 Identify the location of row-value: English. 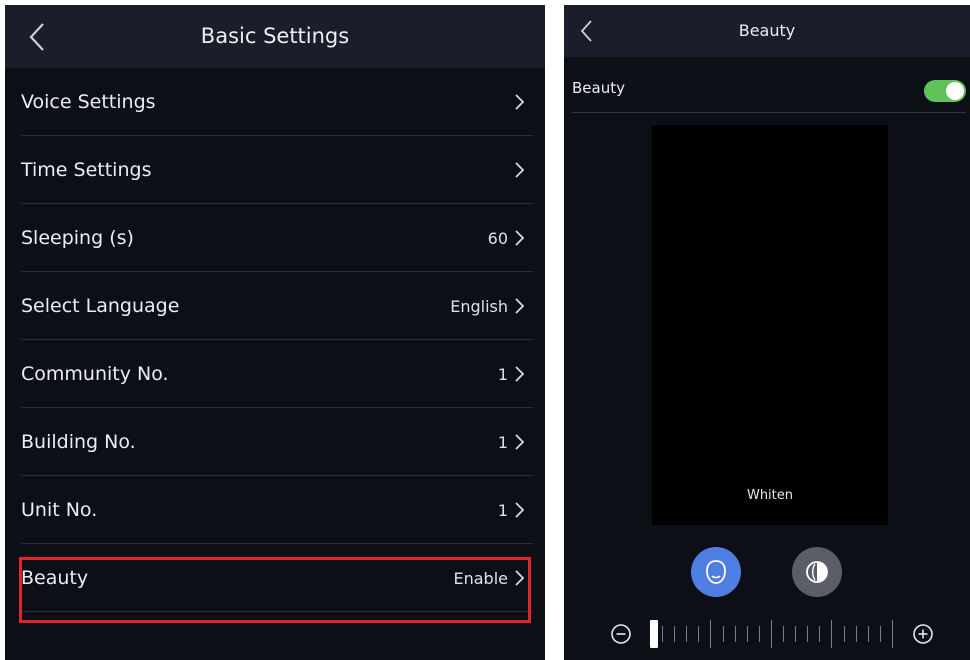
(479, 306).